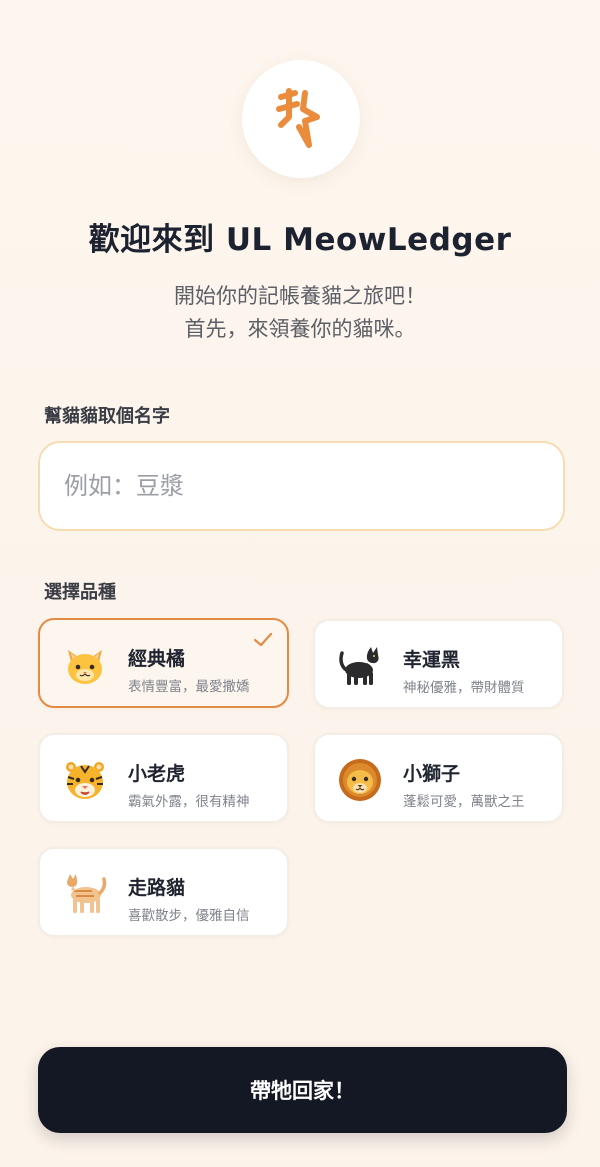  Describe the element at coordinates (298, 118) in the screenshot. I see `brand-mark-icon` at that location.